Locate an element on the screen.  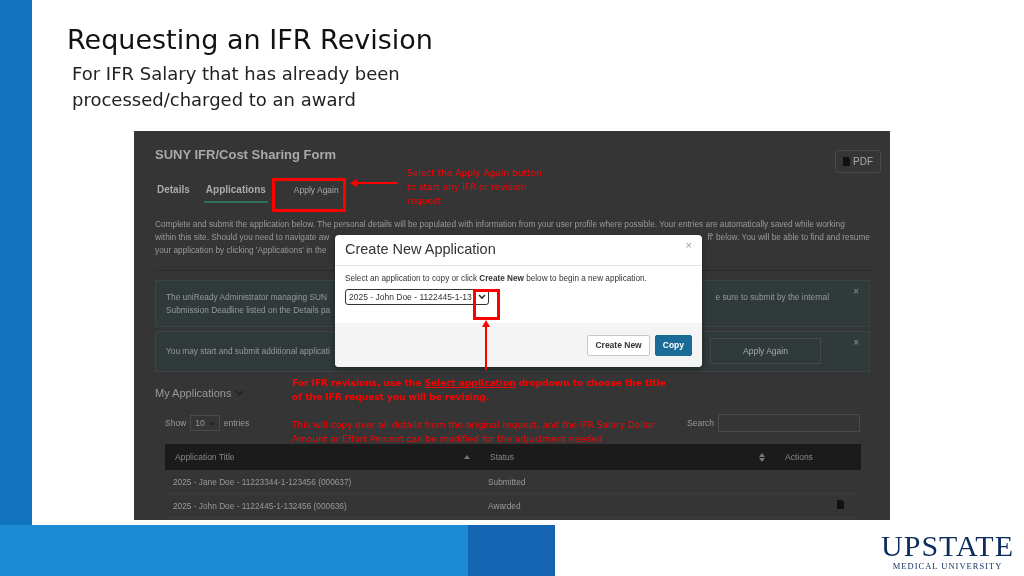
intro-text: Complete and submit the application below. The personal details will be populated with information from your user profile where possible. Your entries are automatically saved while working is located at coordinates (500, 224).